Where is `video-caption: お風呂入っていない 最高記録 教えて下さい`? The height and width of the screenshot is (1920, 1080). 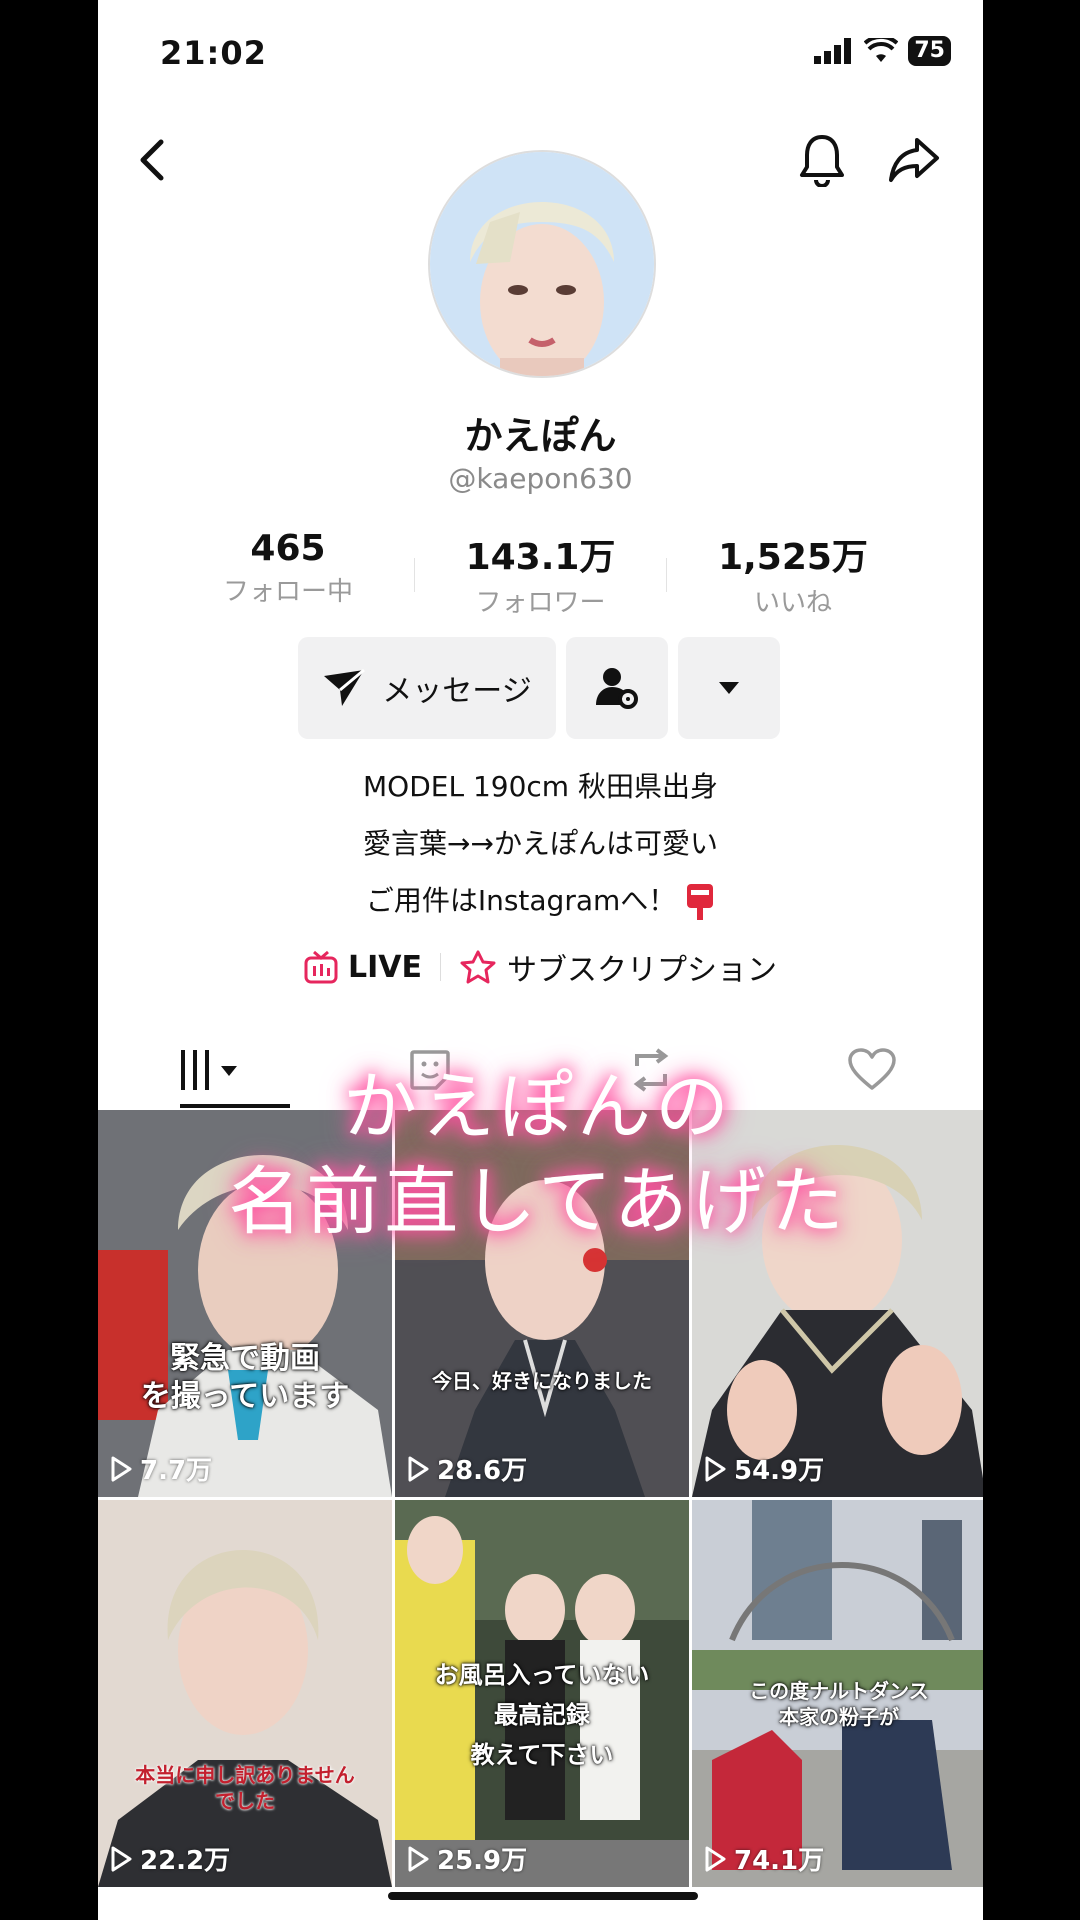
video-caption: お風呂入っていない 最高記録 教えて下さい is located at coordinates (542, 1715).